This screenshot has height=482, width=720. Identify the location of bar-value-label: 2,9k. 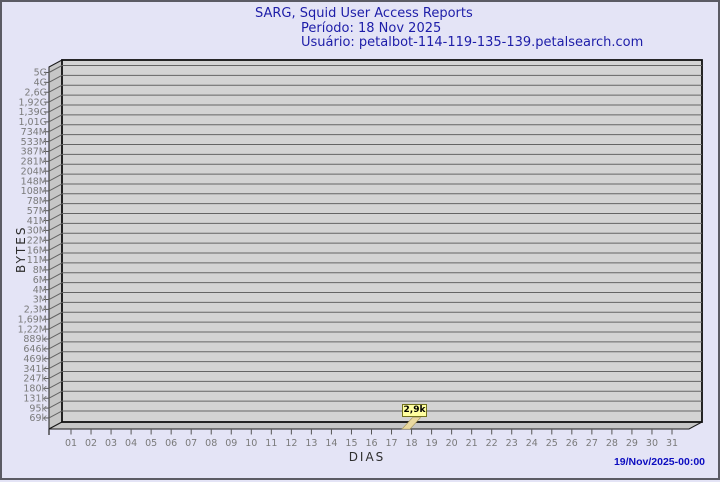
(414, 410).